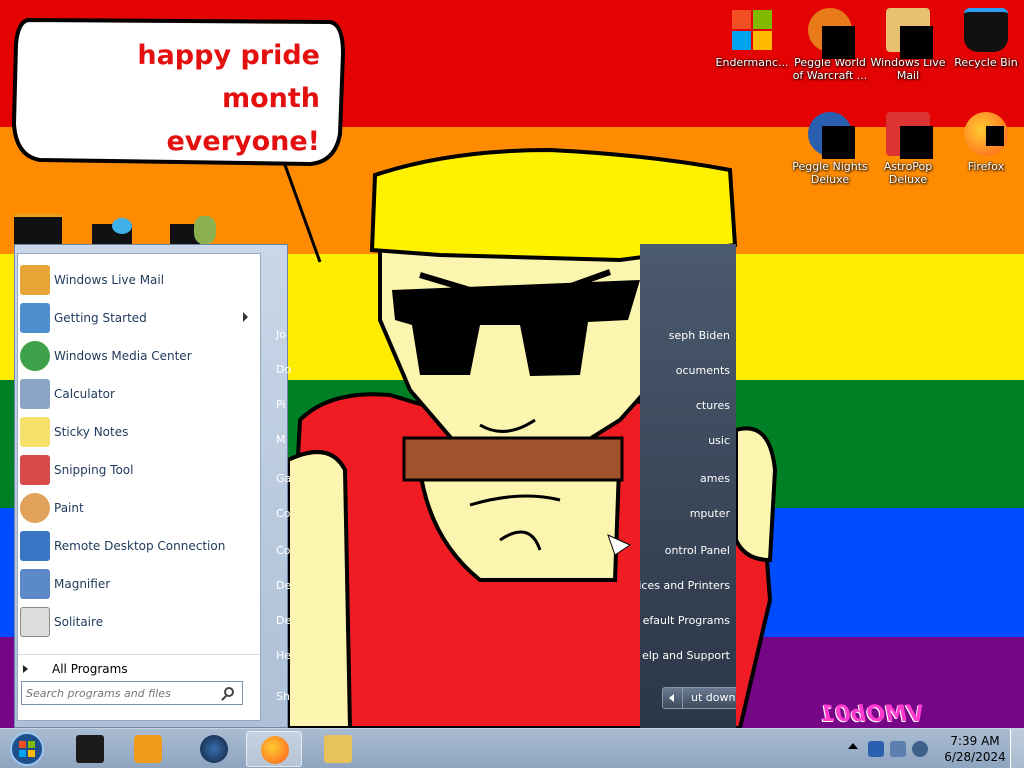 This screenshot has height=768, width=1024. I want to click on start-right-item: Do, so click(283, 369).